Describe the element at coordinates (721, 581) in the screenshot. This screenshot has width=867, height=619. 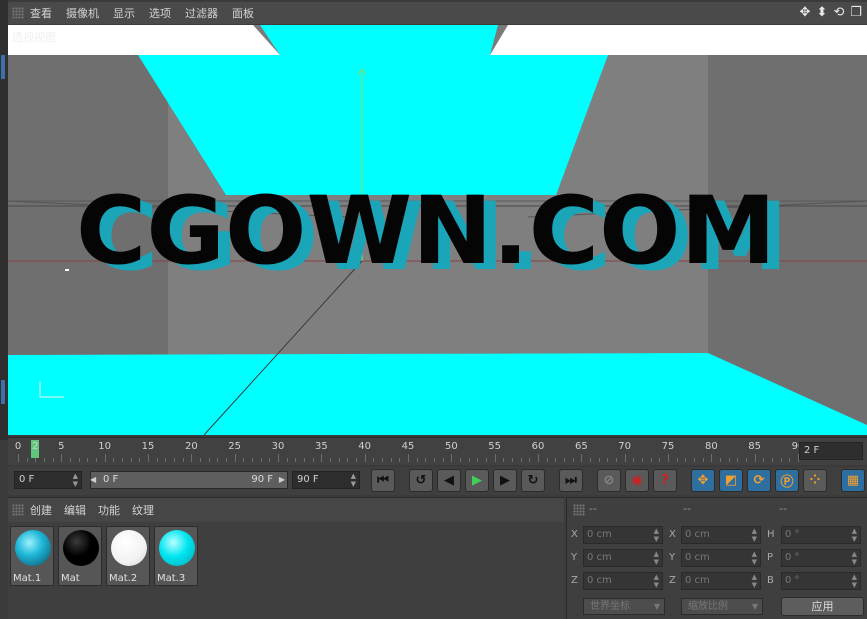
I see `size-z-field: 0 cm ▲ ▼` at that location.